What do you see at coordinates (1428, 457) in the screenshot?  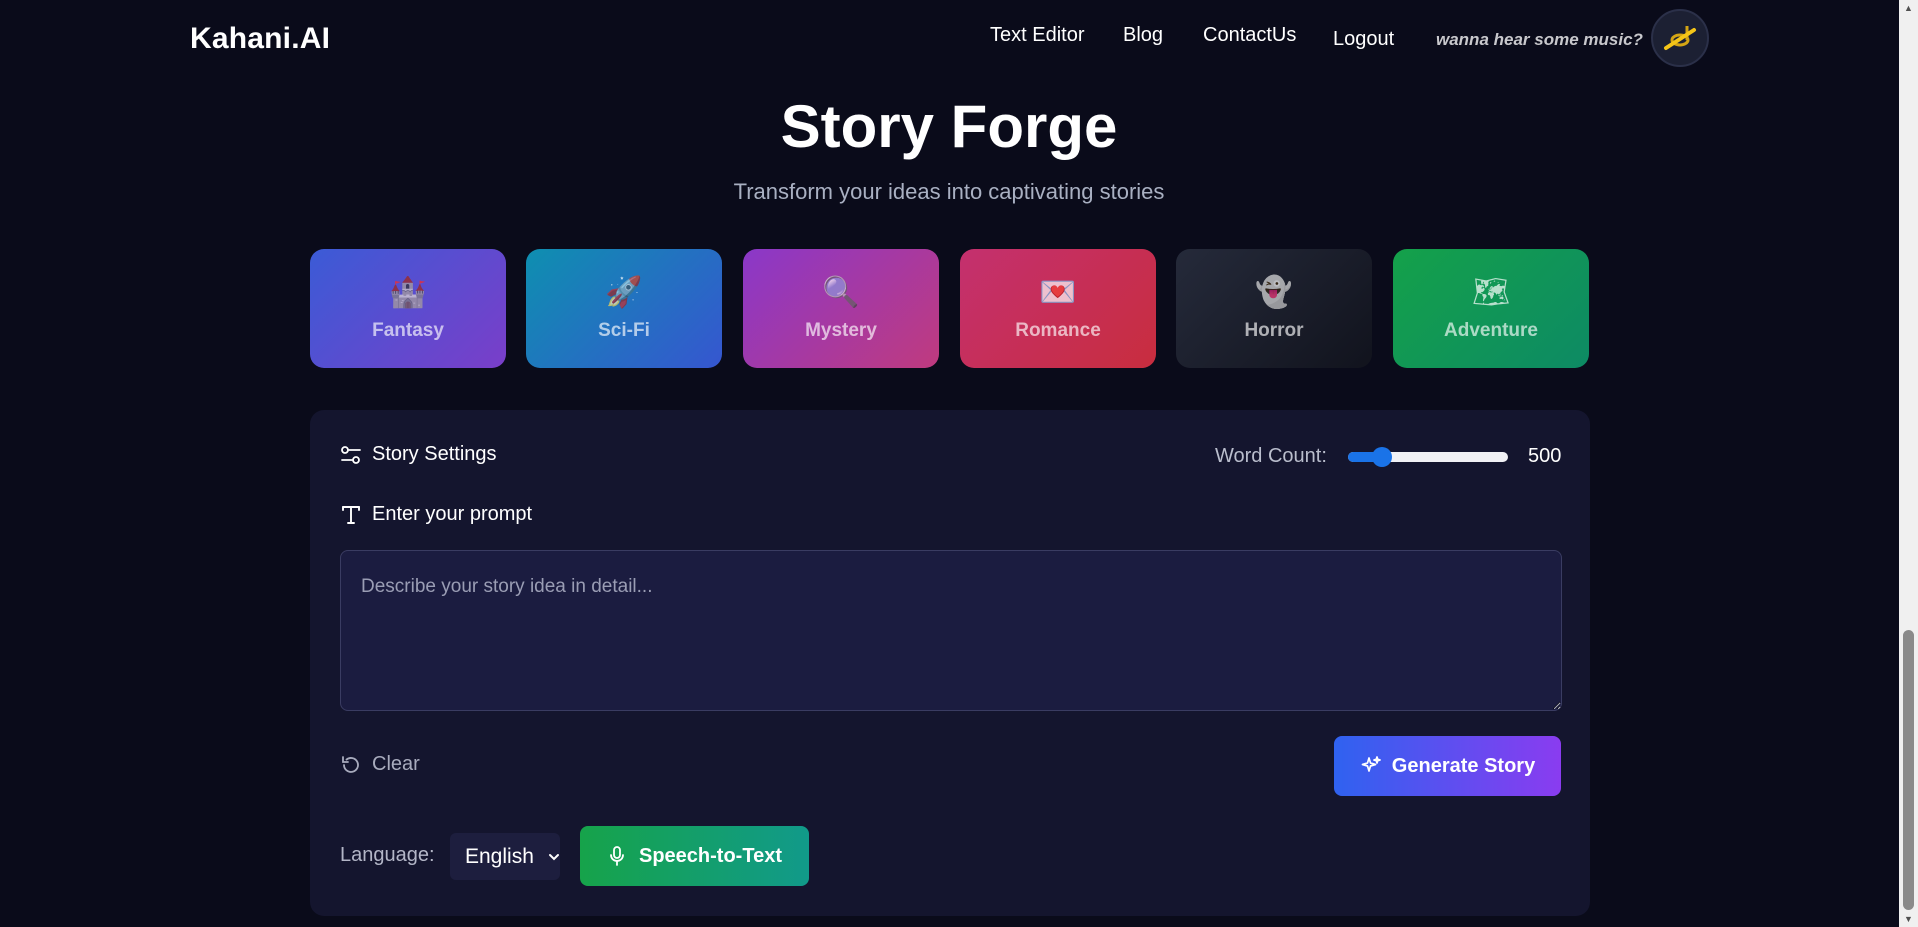 I see `word-count-slider` at bounding box center [1428, 457].